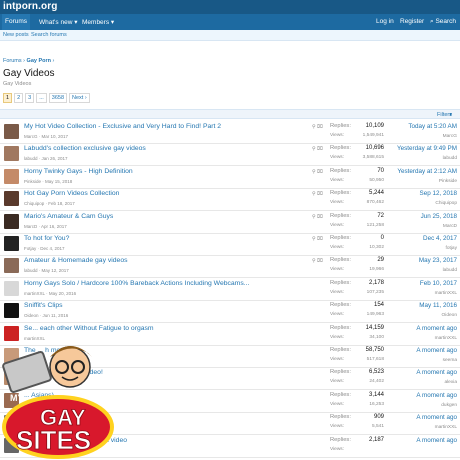 The image size is (460, 460). What do you see at coordinates (30, 6) in the screenshot?
I see `site-logo: intporn.org` at bounding box center [30, 6].